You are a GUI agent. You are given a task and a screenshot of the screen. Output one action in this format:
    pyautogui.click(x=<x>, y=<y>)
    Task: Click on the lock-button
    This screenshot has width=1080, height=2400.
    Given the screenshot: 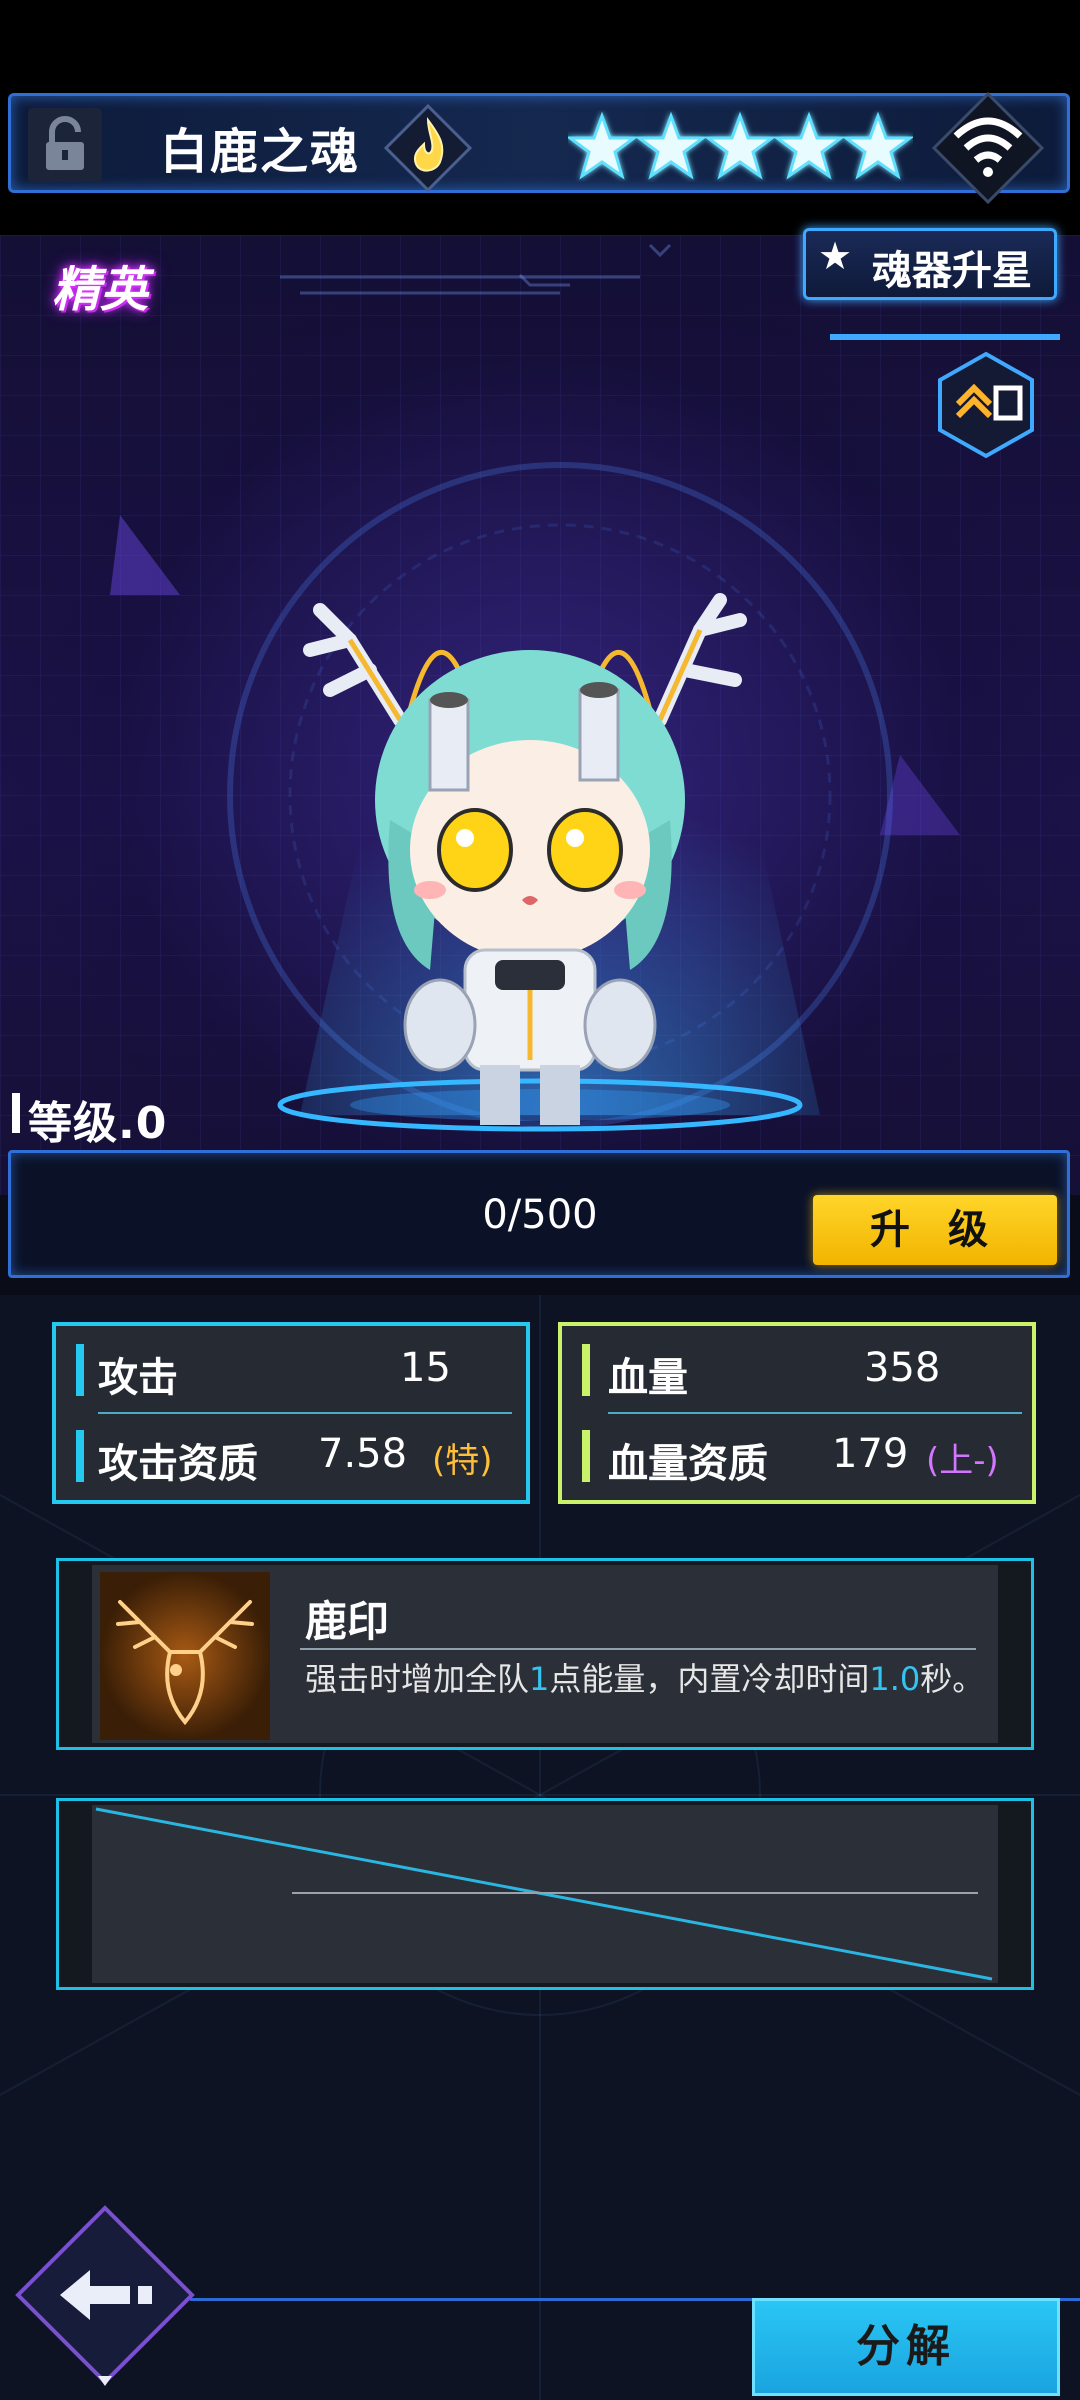 What is the action you would take?
    pyautogui.click(x=65, y=145)
    